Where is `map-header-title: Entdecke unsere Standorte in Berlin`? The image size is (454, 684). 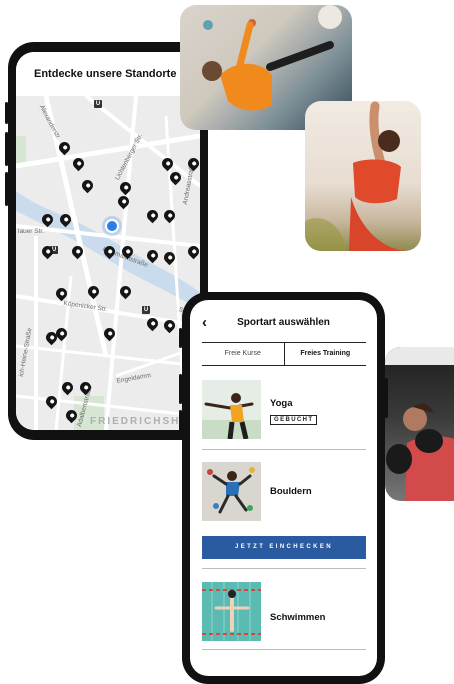
map-header-title: Entdecke unsere Standorte in Berlin is located at coordinates (108, 74).